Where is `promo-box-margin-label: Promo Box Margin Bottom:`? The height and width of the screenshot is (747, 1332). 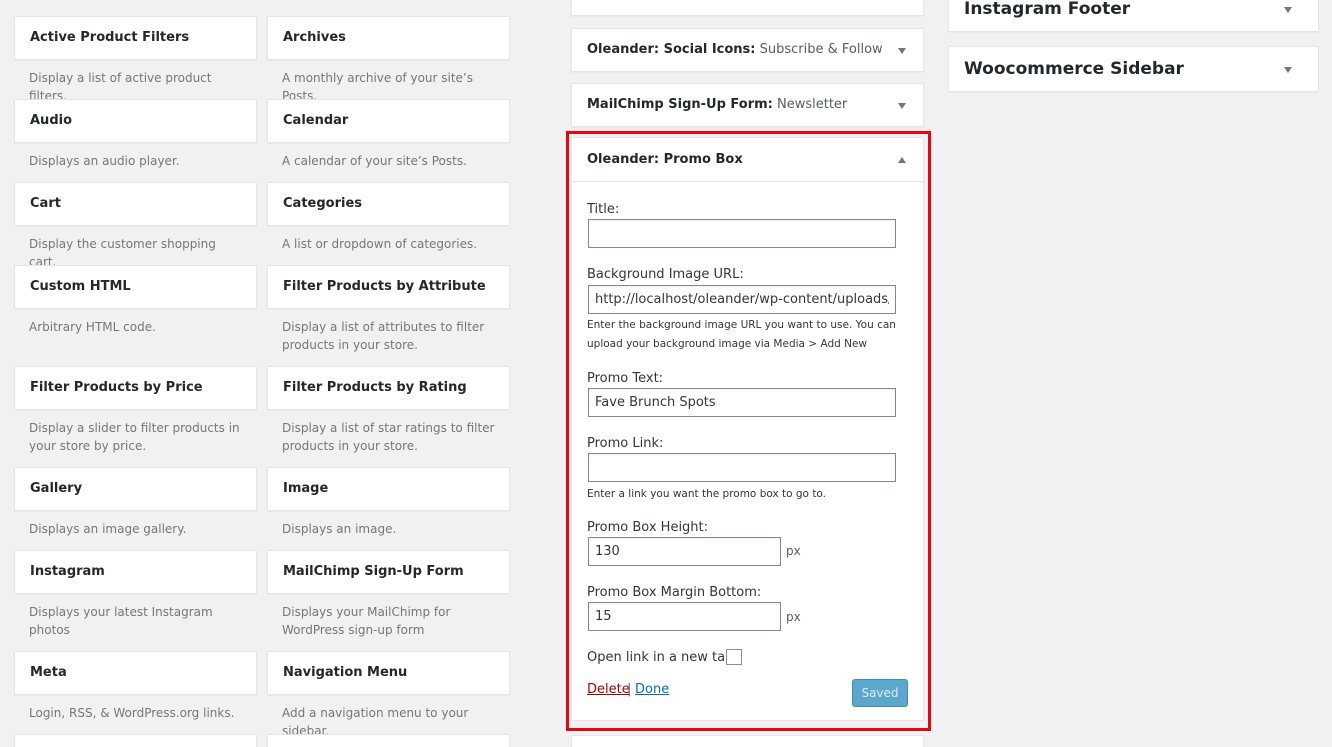 promo-box-margin-label: Promo Box Margin Bottom: is located at coordinates (674, 592).